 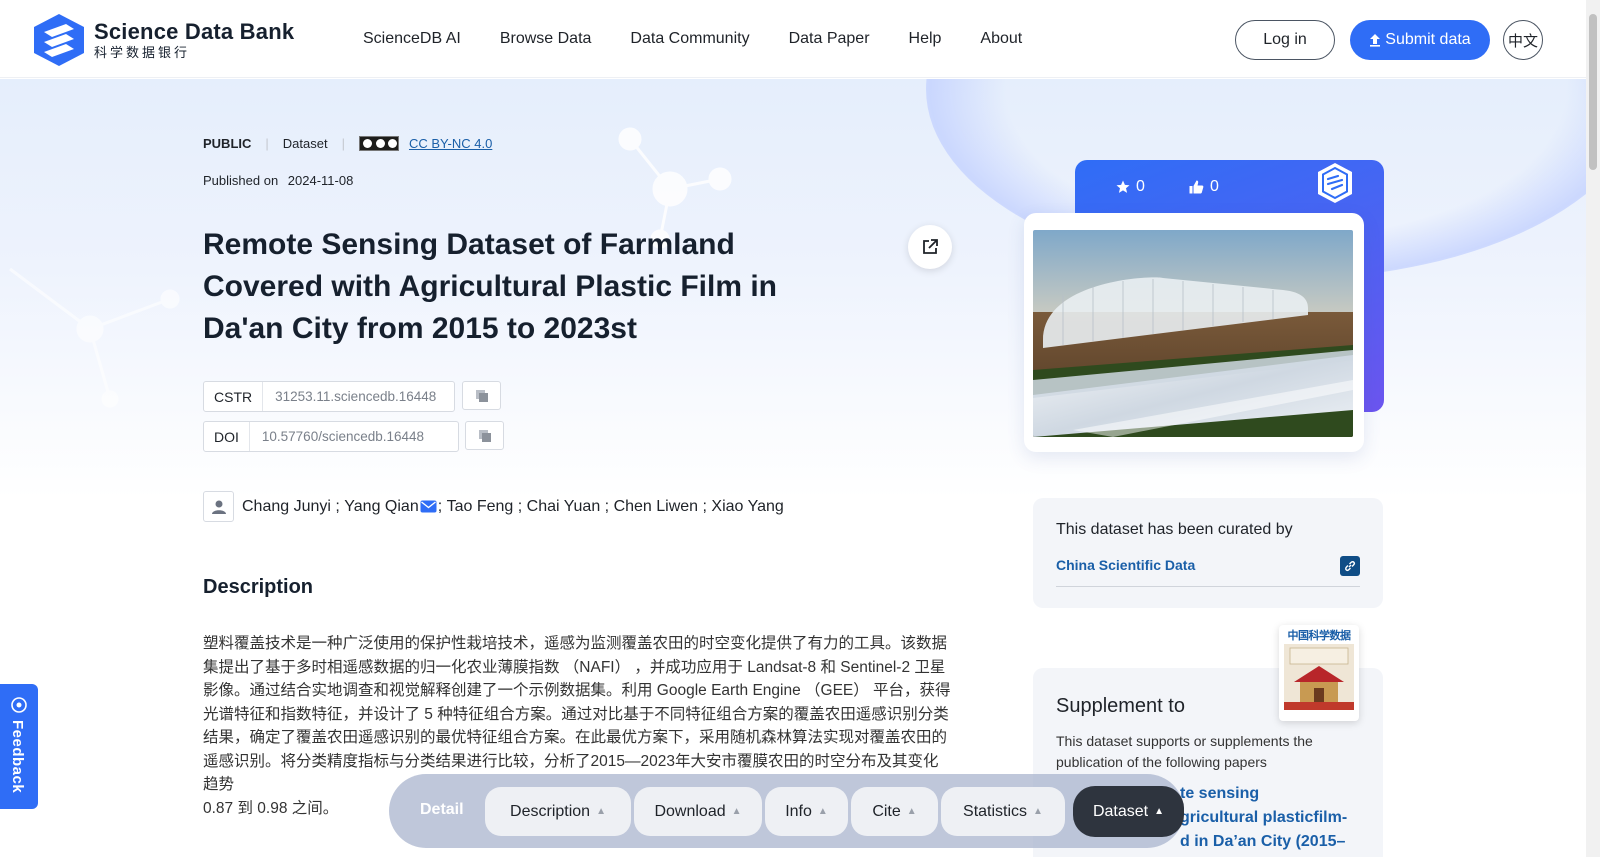 I want to click on copy-cstr-button, so click(x=481, y=395).